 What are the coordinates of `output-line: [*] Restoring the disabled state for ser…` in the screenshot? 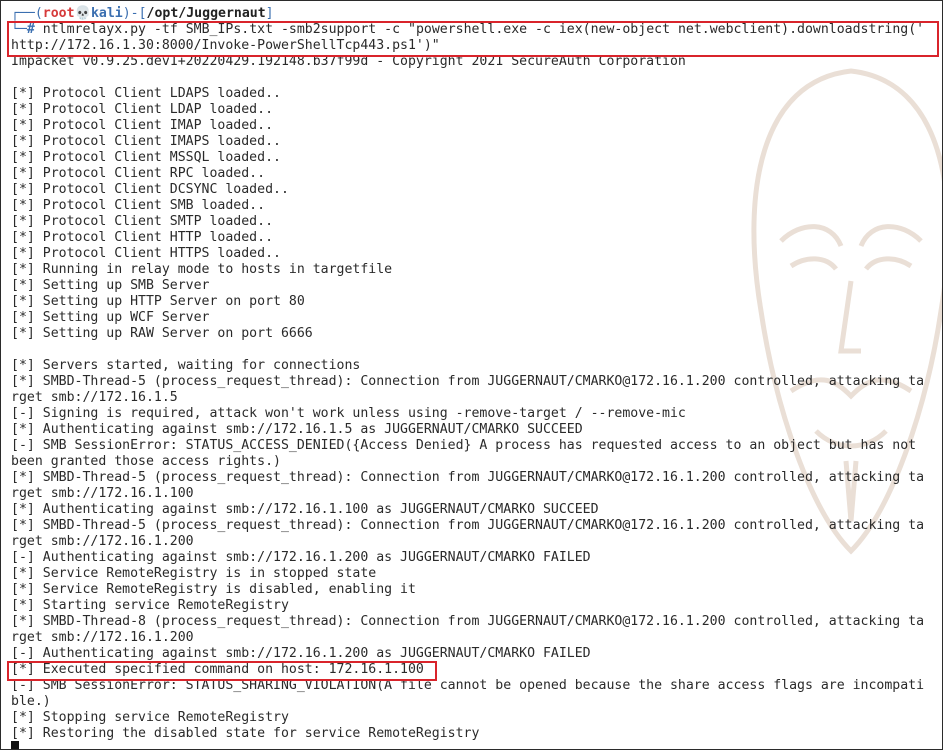 It's located at (245, 733).